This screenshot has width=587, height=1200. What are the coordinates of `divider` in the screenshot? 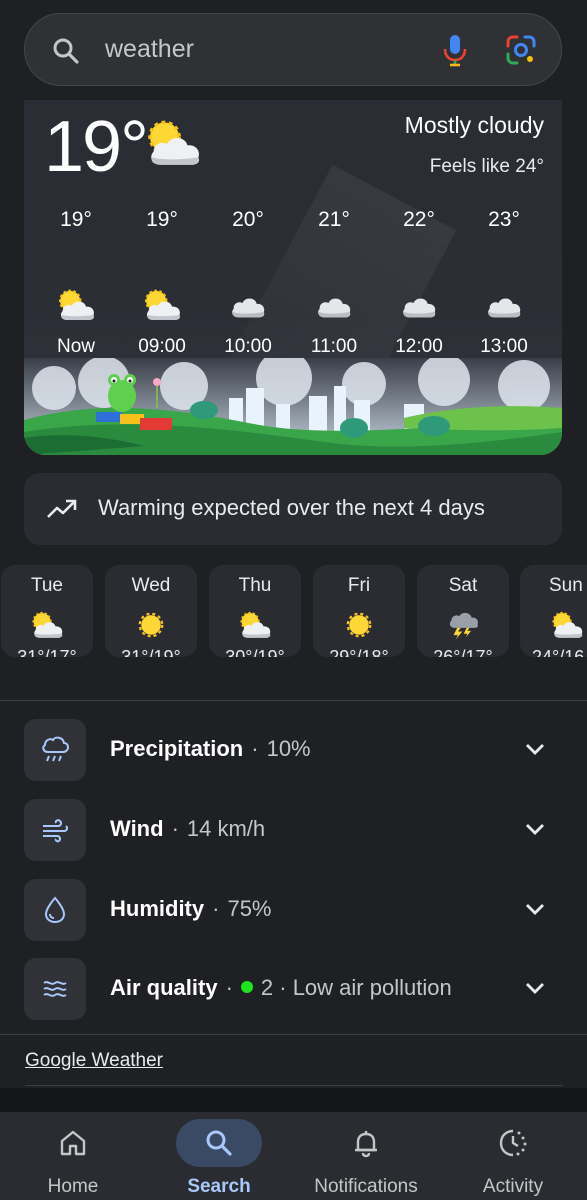 It's located at (294, 1085).